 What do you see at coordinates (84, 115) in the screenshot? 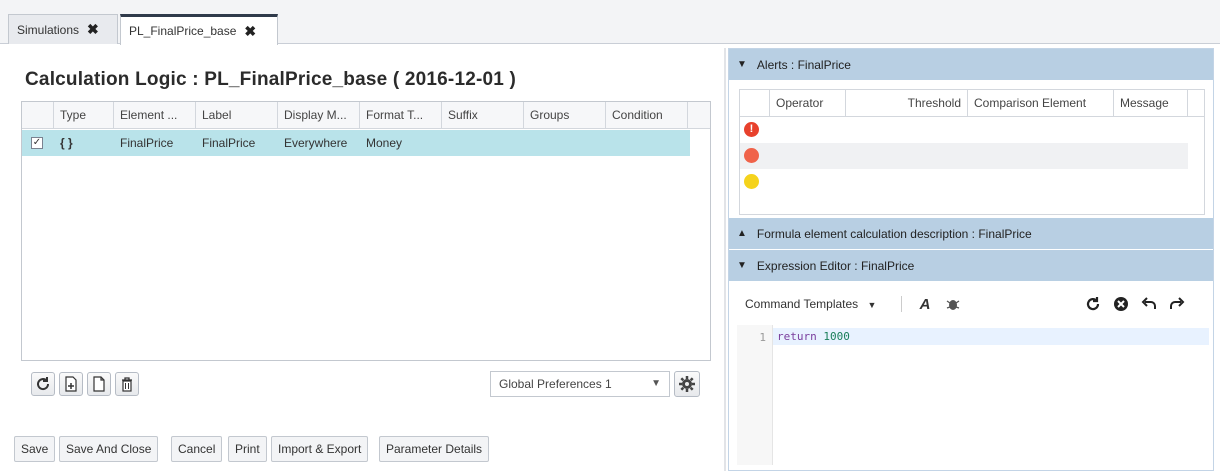
I see `column-header: Type` at bounding box center [84, 115].